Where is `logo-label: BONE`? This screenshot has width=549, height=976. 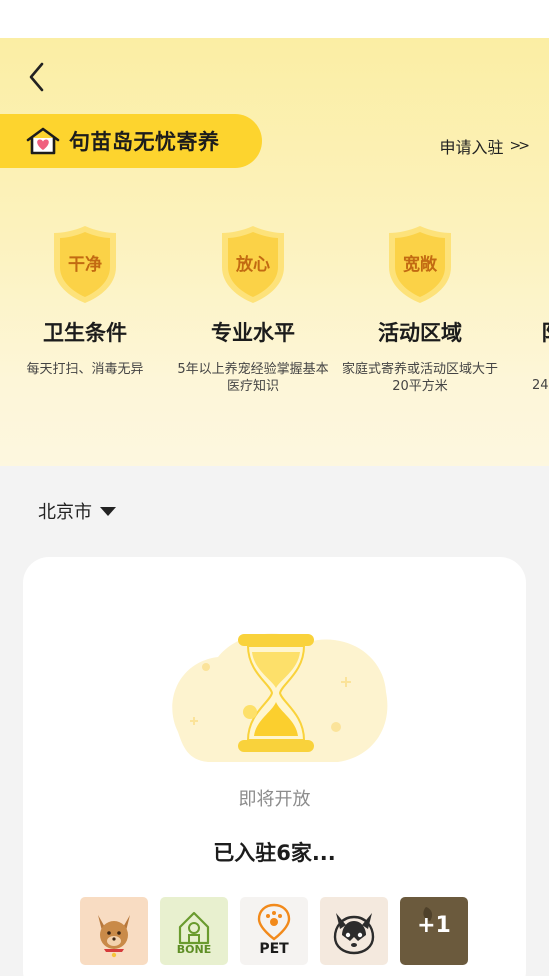
logo-label: BONE is located at coordinates (194, 949).